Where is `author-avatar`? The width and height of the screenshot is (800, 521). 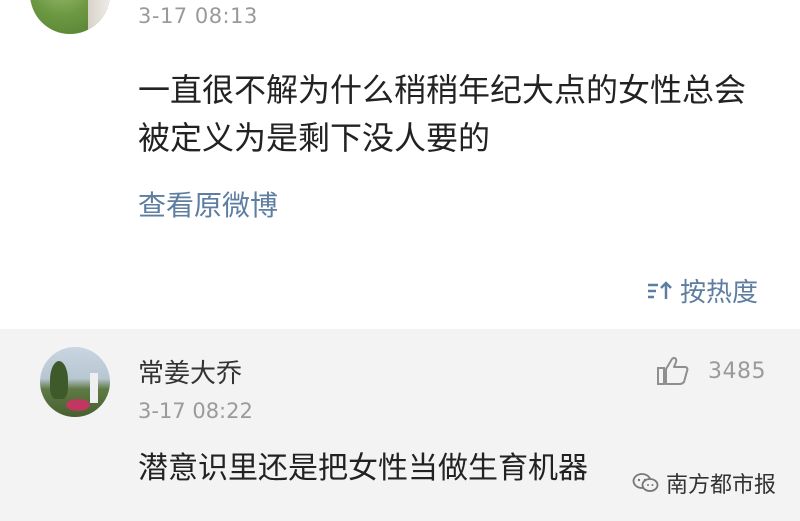
author-avatar is located at coordinates (70, 17).